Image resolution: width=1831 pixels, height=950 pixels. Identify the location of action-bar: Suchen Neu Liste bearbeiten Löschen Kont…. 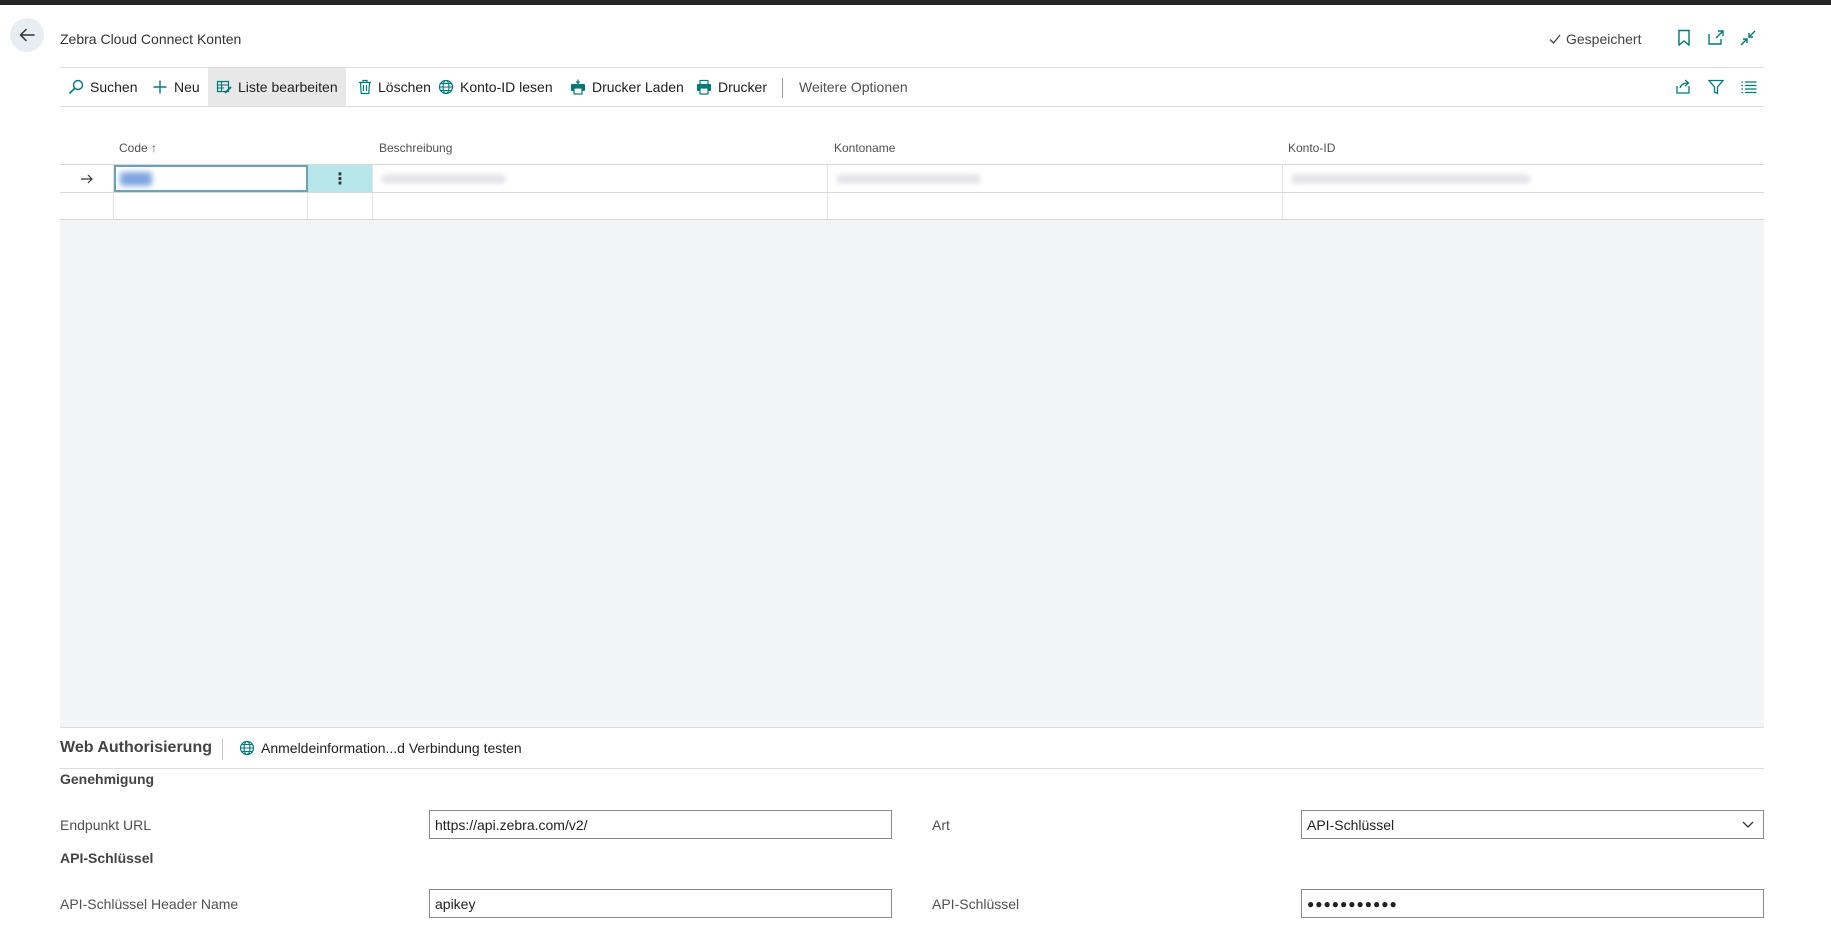
(912, 87).